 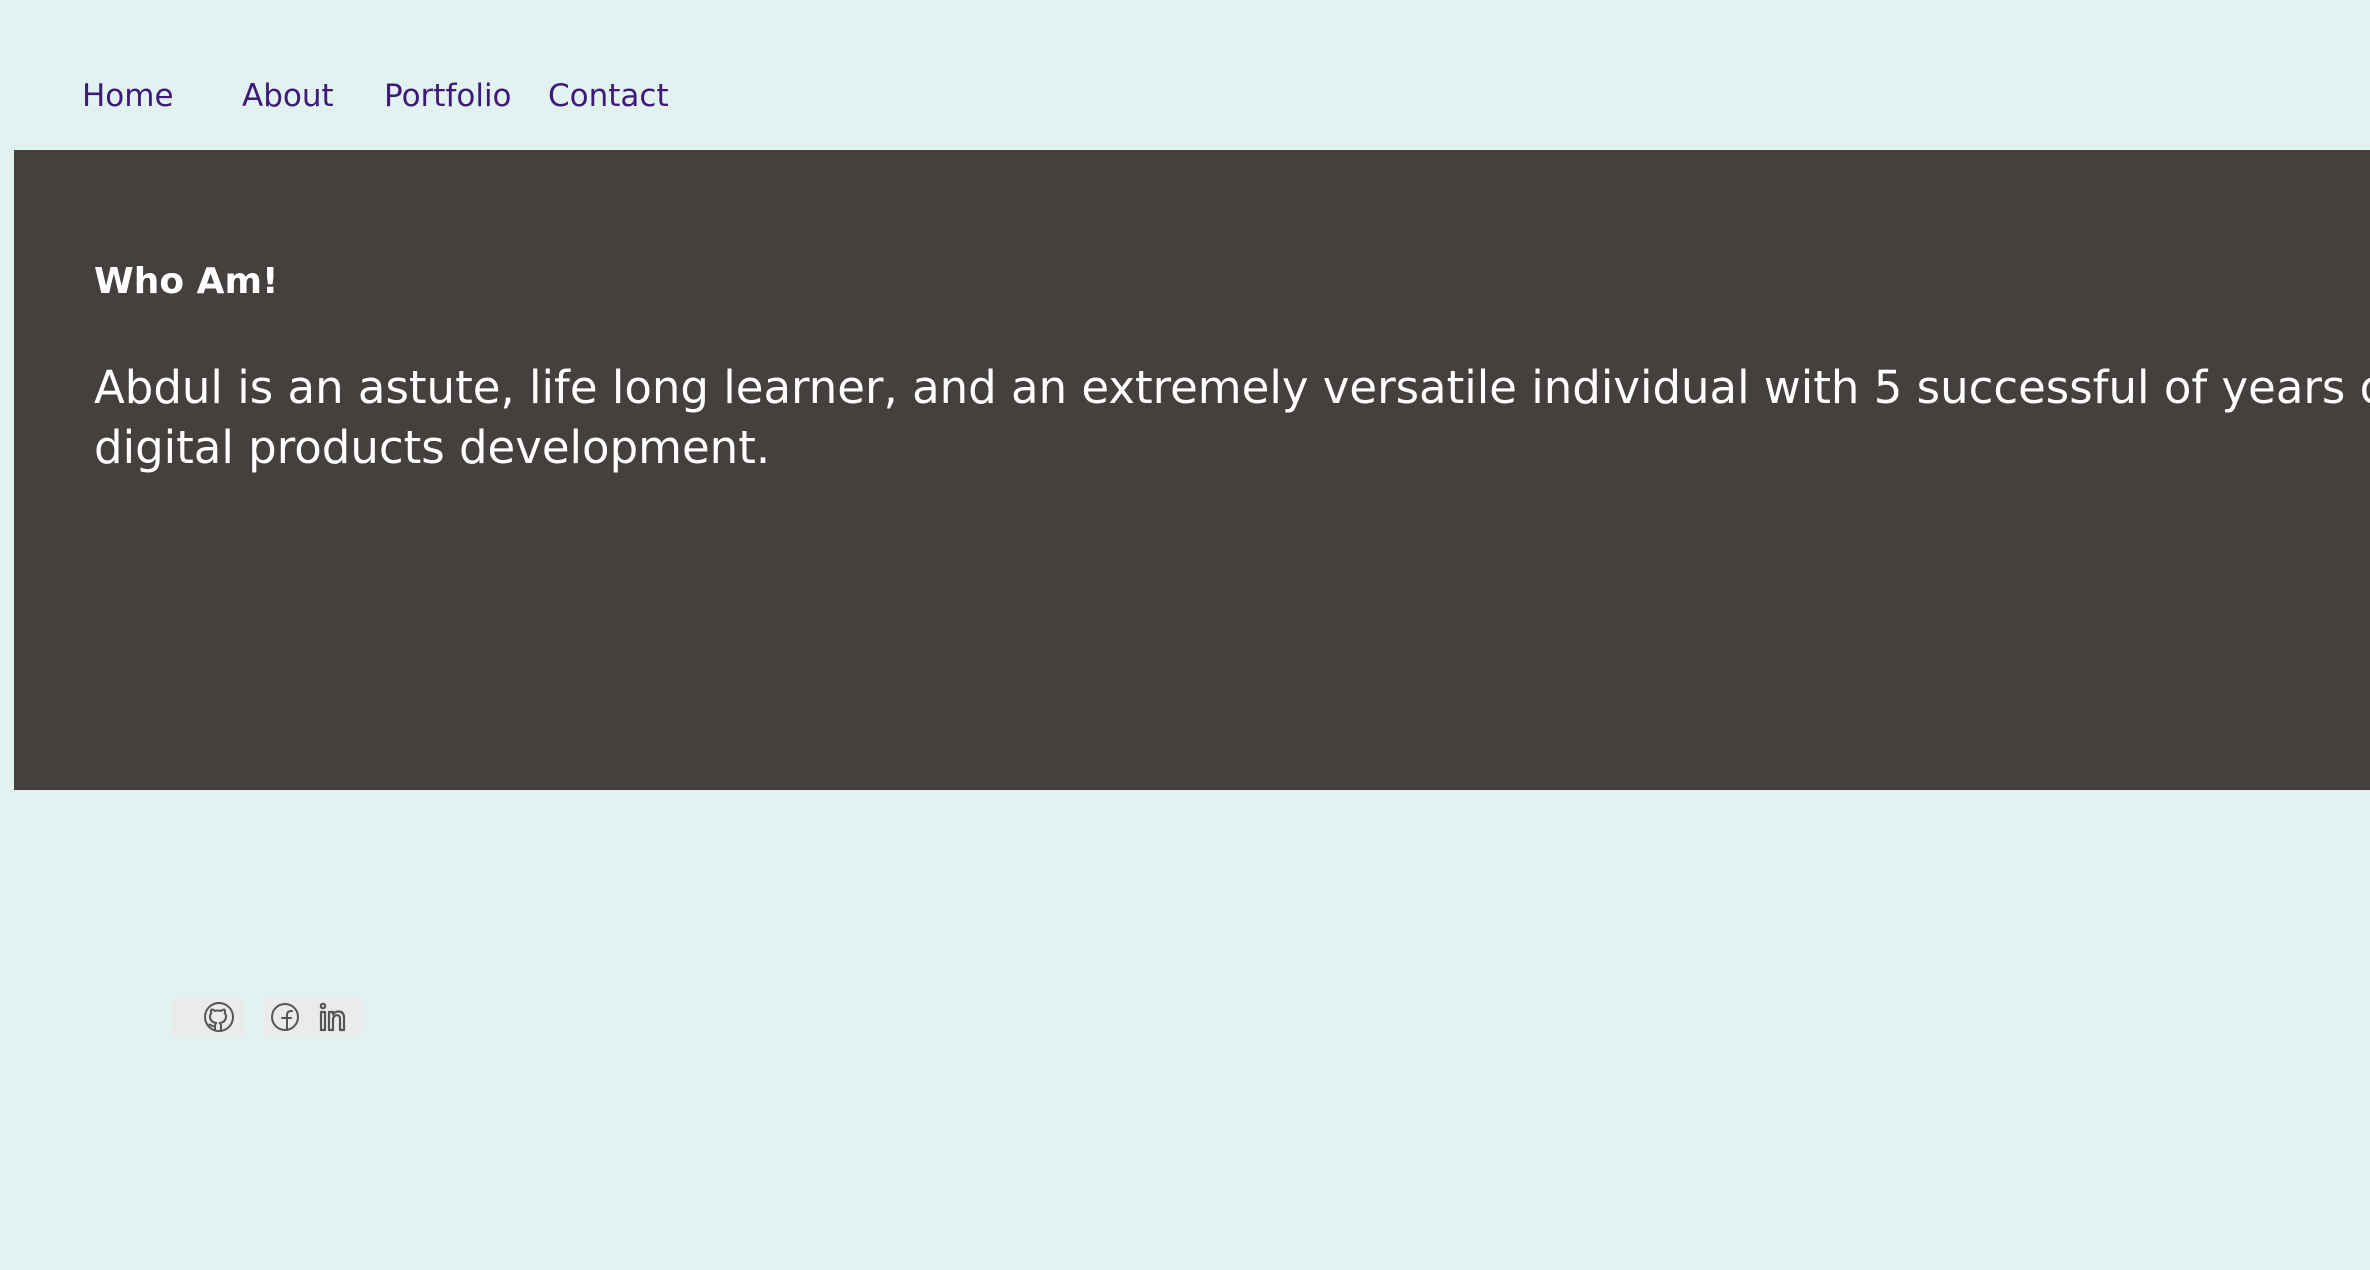 I want to click on nav-link-home: Home, so click(x=128, y=96).